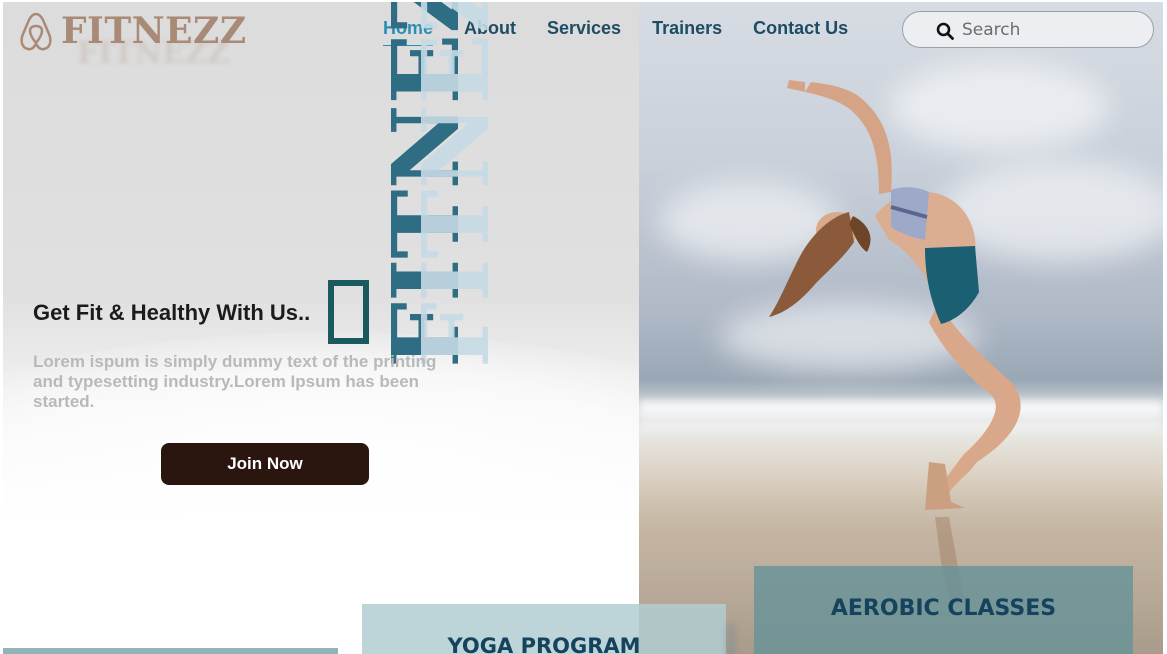 The height and width of the screenshot is (654, 1167). Describe the element at coordinates (584, 32) in the screenshot. I see `nav-services: Services` at that location.